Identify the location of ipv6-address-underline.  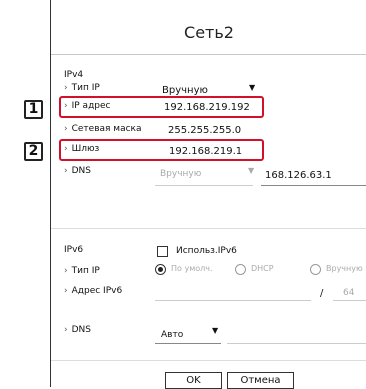
(233, 300).